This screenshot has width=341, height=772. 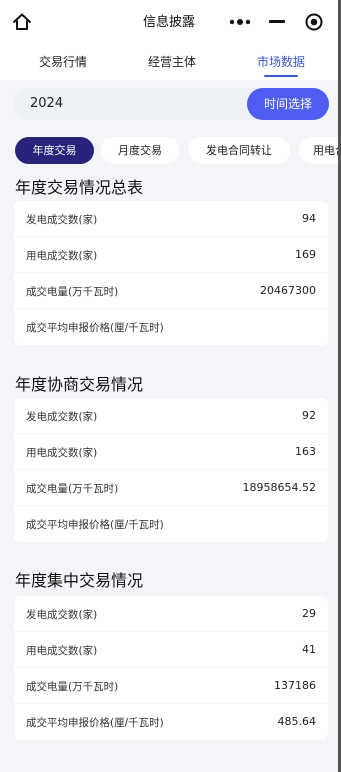 What do you see at coordinates (171, 650) in the screenshot?
I see `table-row: 用电成交数(家) 41` at bounding box center [171, 650].